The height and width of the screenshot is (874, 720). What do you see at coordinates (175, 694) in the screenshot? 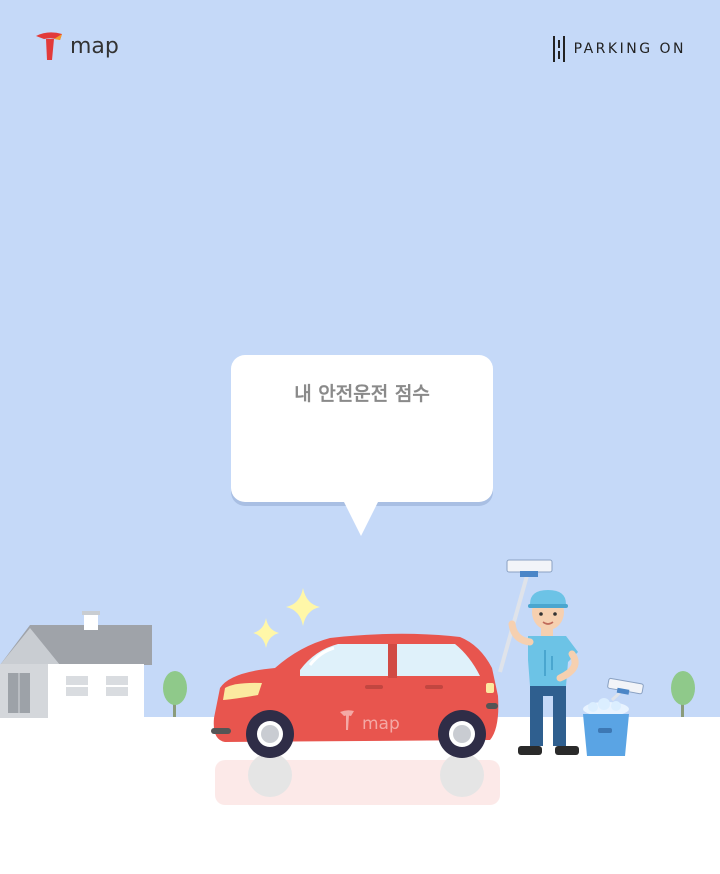
I see `tree-left` at bounding box center [175, 694].